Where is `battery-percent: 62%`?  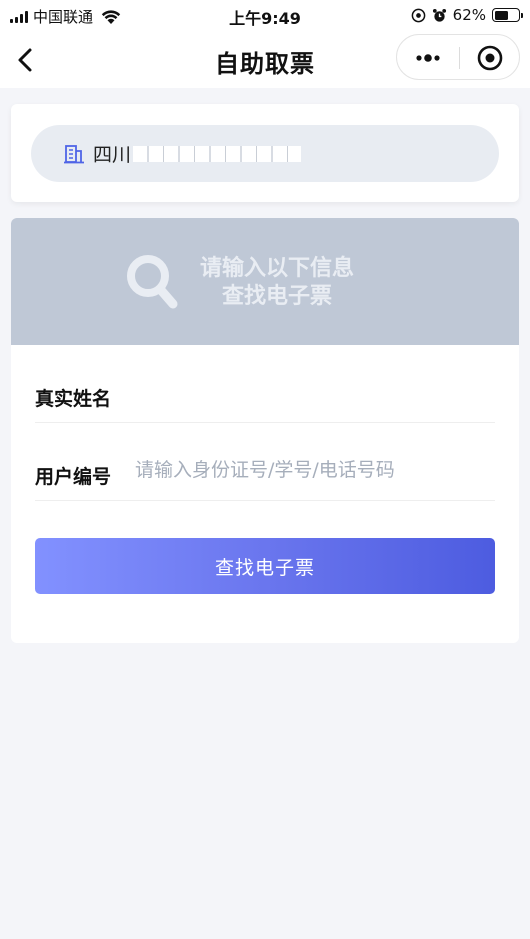
battery-percent: 62% is located at coordinates (469, 15).